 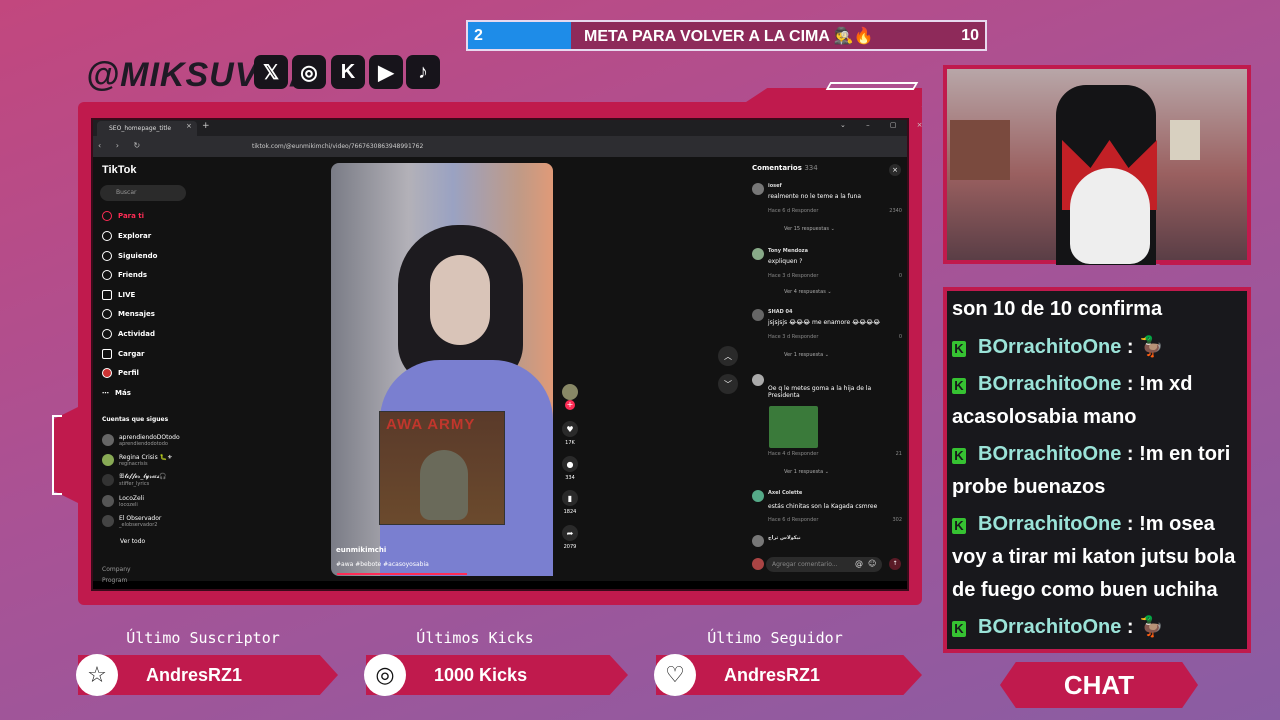 What do you see at coordinates (118, 295) in the screenshot?
I see `nav-live: LIVE` at bounding box center [118, 295].